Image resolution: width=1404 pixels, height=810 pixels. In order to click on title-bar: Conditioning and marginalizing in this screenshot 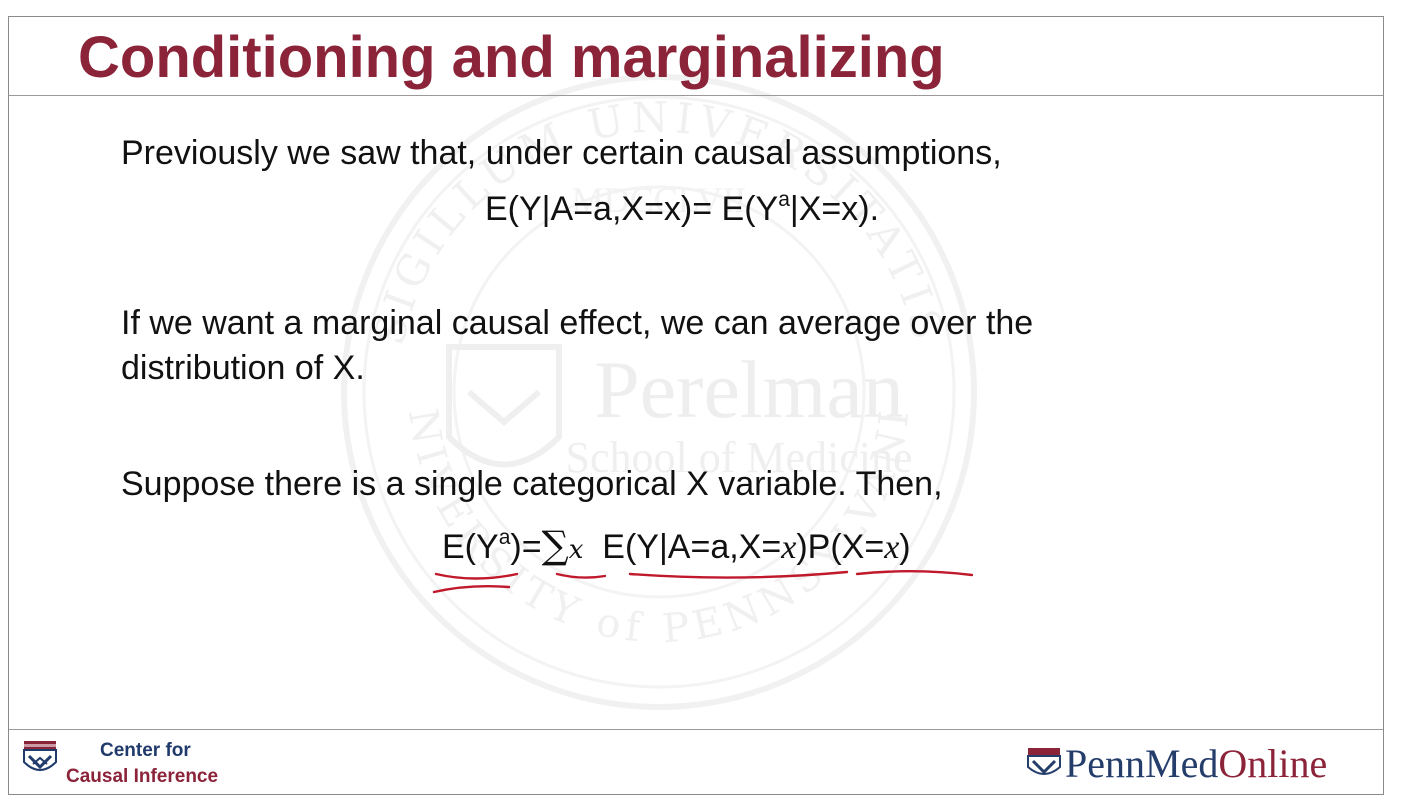, I will do `click(696, 56)`.